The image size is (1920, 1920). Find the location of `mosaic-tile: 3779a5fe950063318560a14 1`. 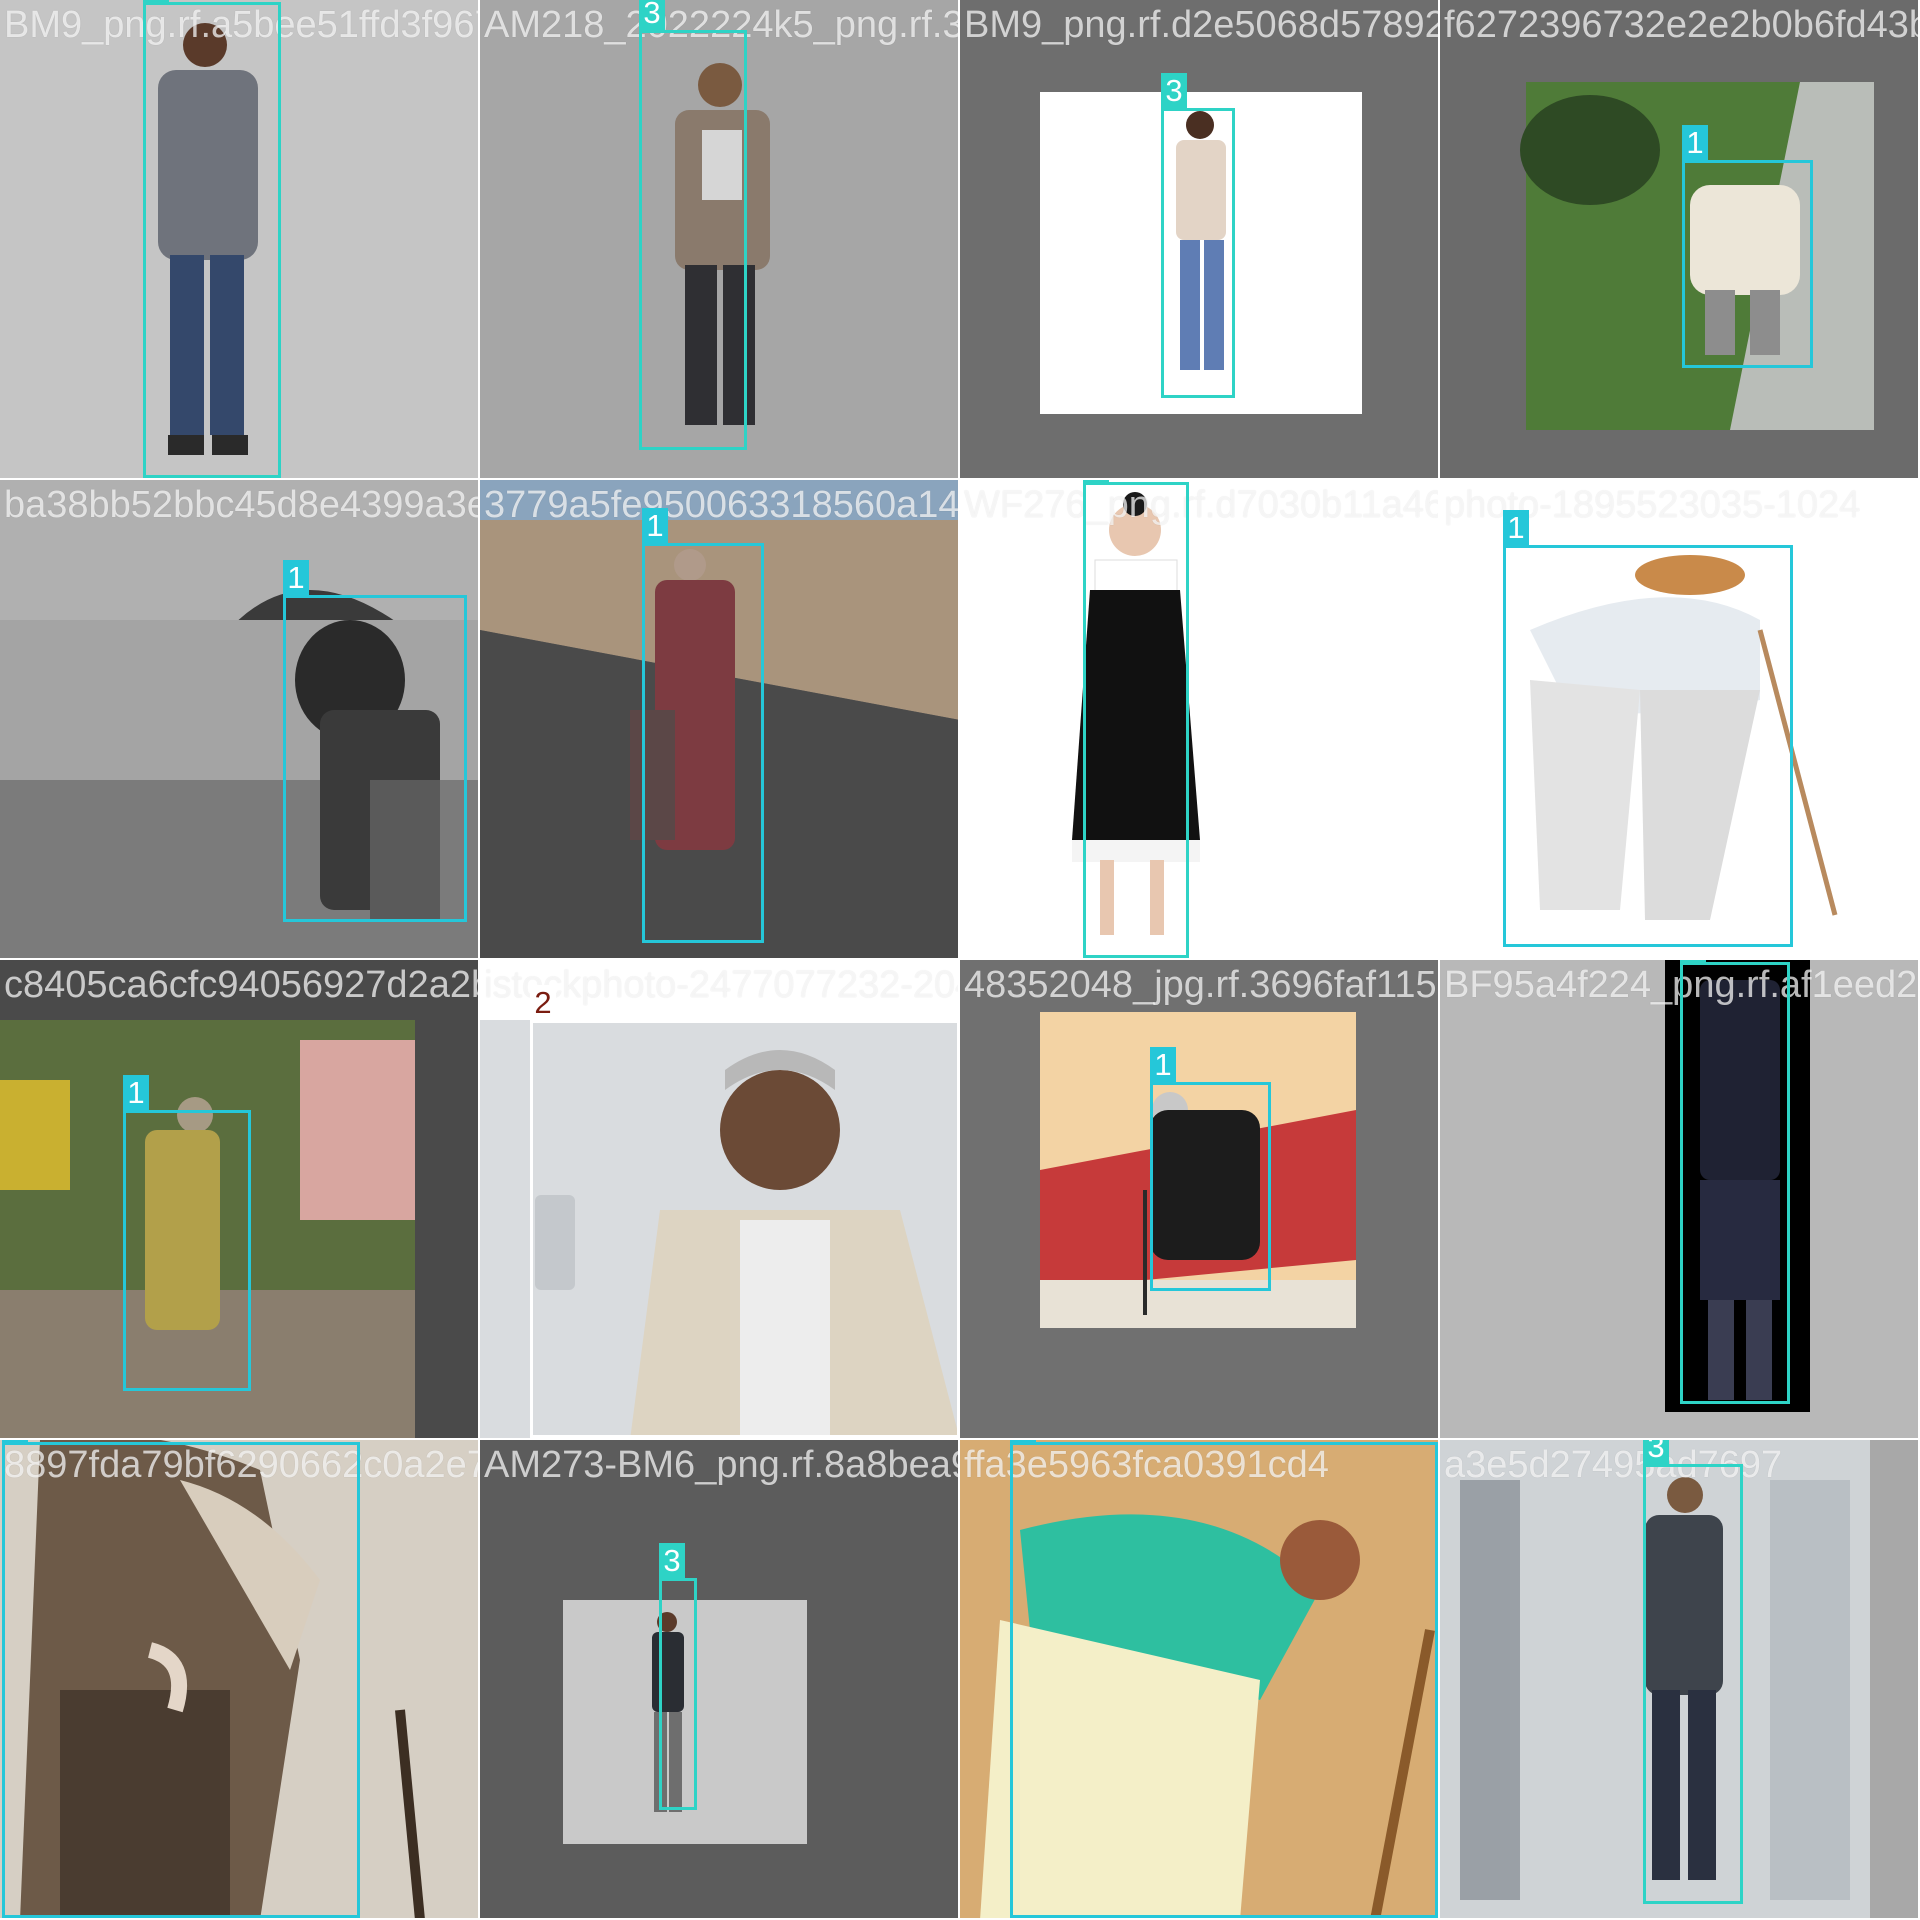

mosaic-tile: 3779a5fe950063318560a14 1 is located at coordinates (720, 720).